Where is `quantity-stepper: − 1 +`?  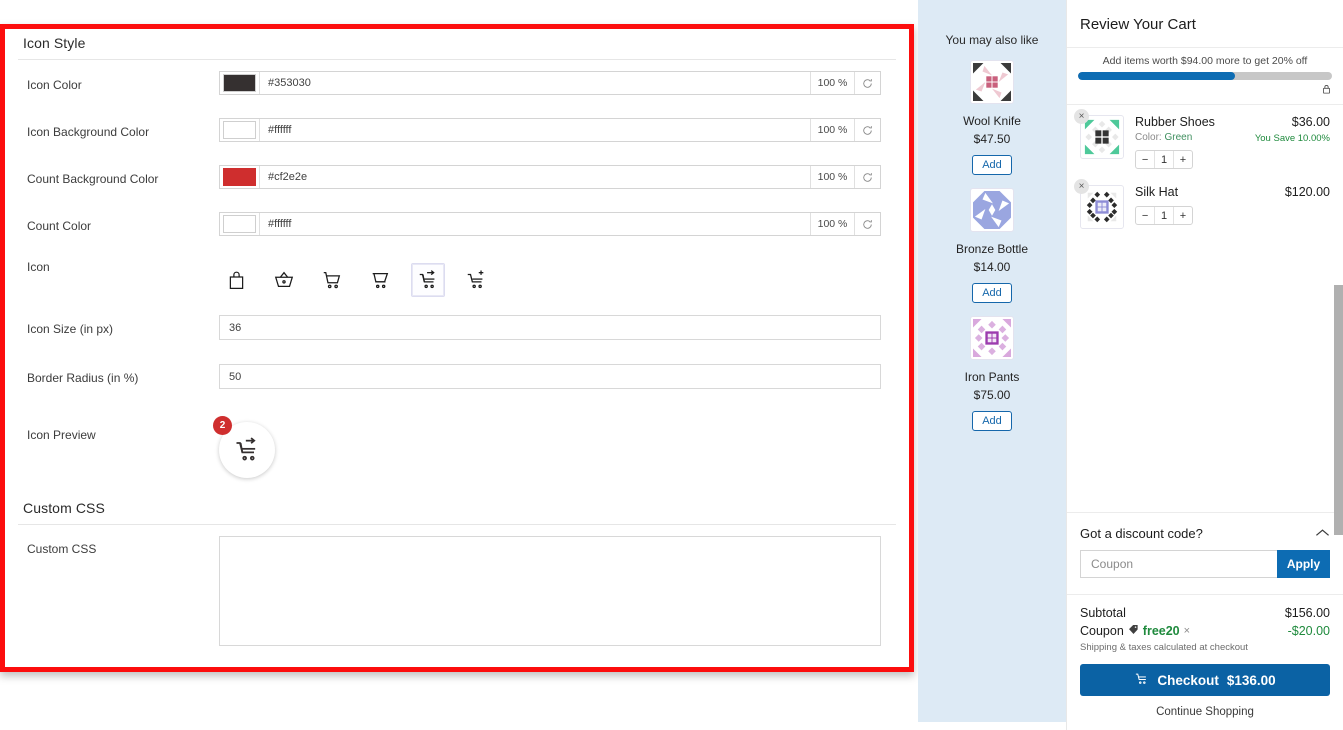 quantity-stepper: − 1 + is located at coordinates (1164, 215).